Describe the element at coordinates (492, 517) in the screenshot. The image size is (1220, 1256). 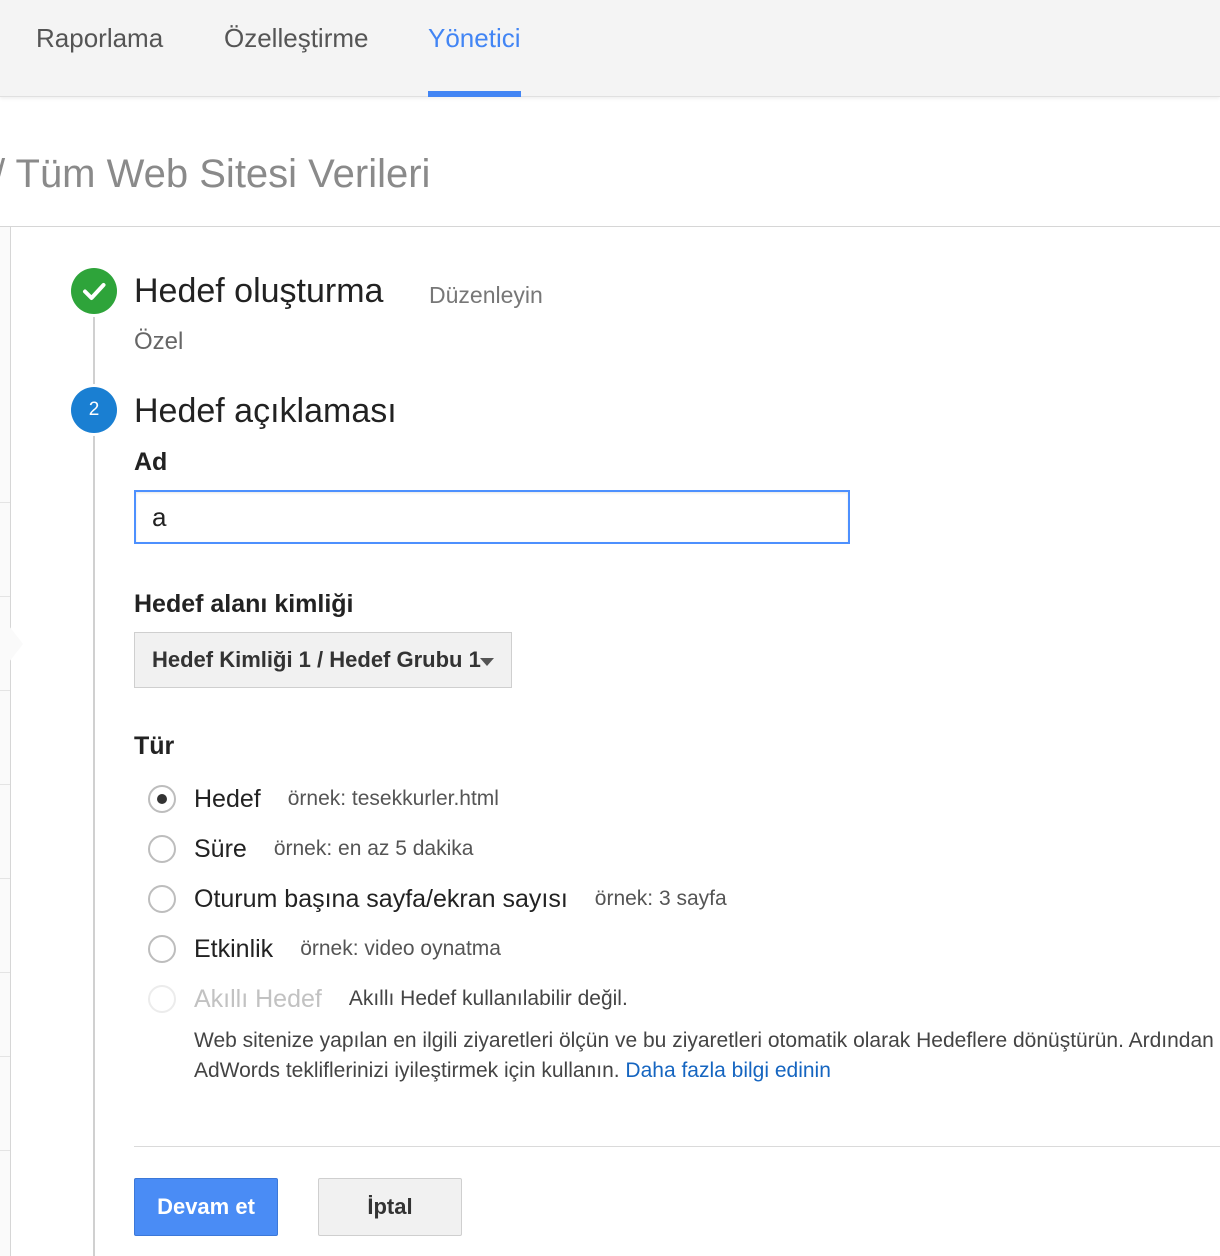
I see `goal-name-input` at that location.